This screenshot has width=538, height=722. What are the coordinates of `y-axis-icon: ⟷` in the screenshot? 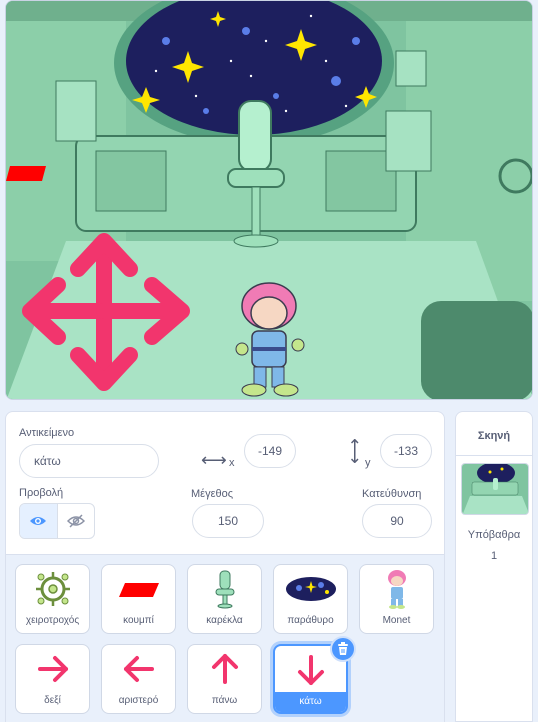 It's located at (354, 451).